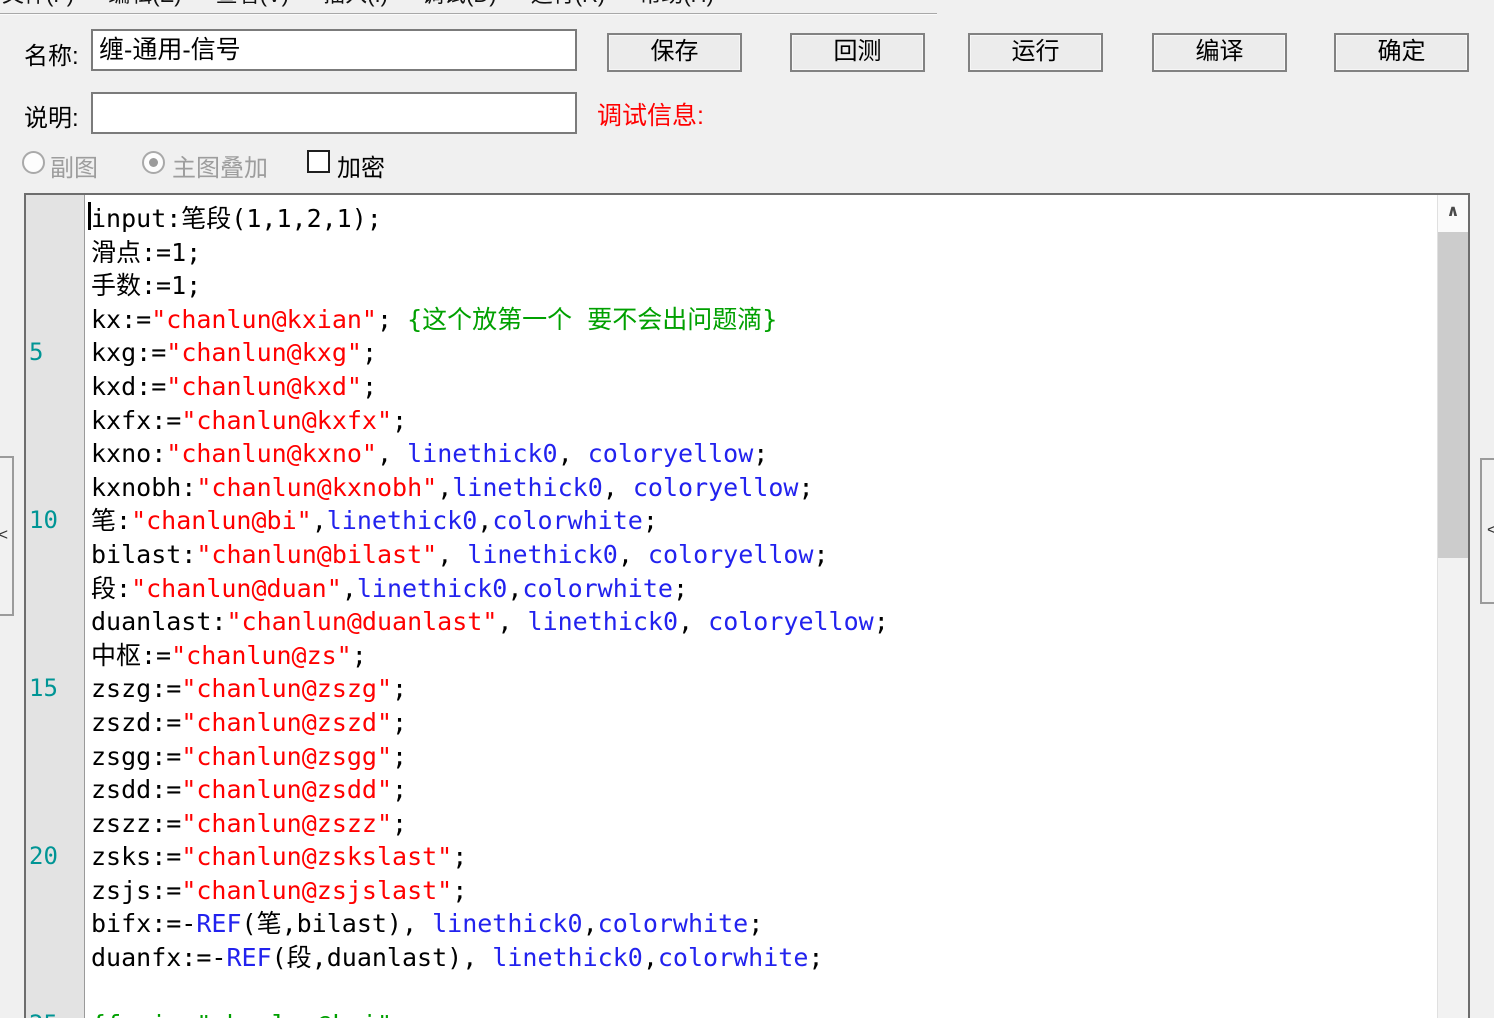  What do you see at coordinates (355, 5) in the screenshot?
I see `menu-item-insert: 插入(I)` at bounding box center [355, 5].